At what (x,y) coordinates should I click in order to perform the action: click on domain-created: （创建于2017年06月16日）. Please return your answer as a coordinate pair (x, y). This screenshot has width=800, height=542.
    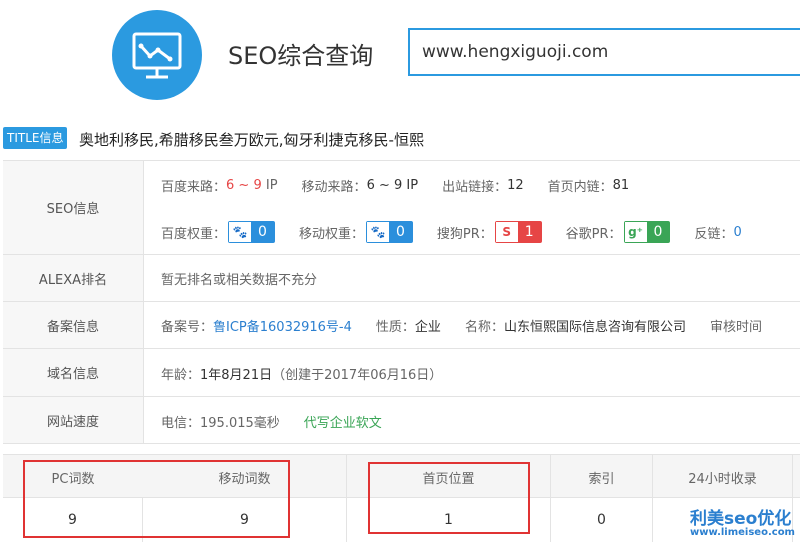
    Looking at the image, I should click on (357, 375).